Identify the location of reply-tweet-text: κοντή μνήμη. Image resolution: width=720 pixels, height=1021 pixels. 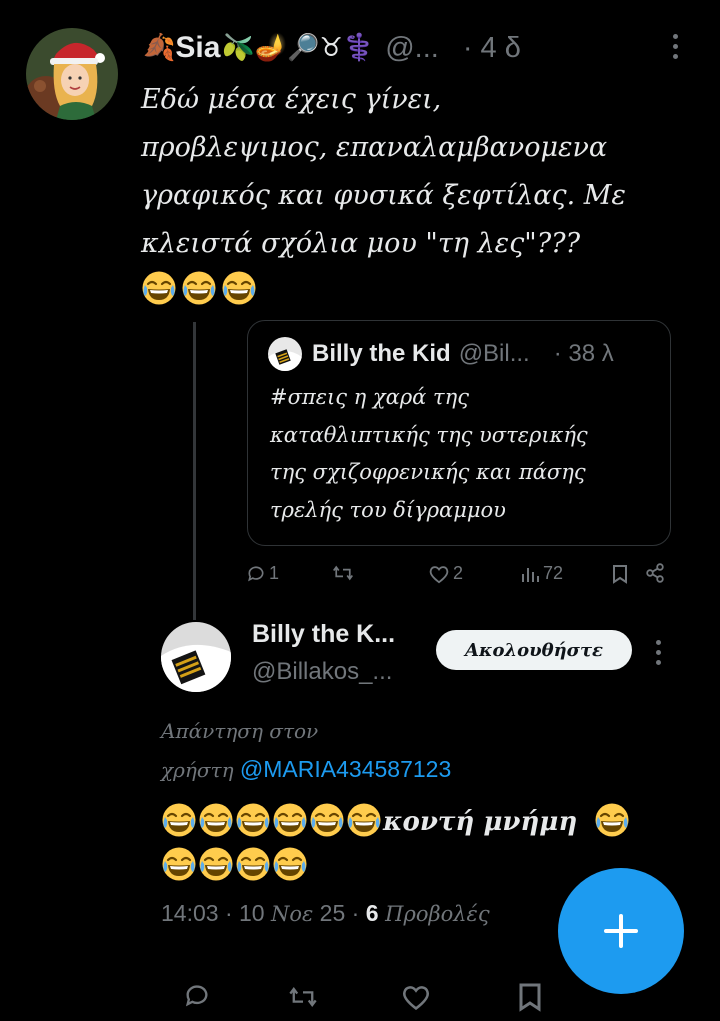
(411, 844).